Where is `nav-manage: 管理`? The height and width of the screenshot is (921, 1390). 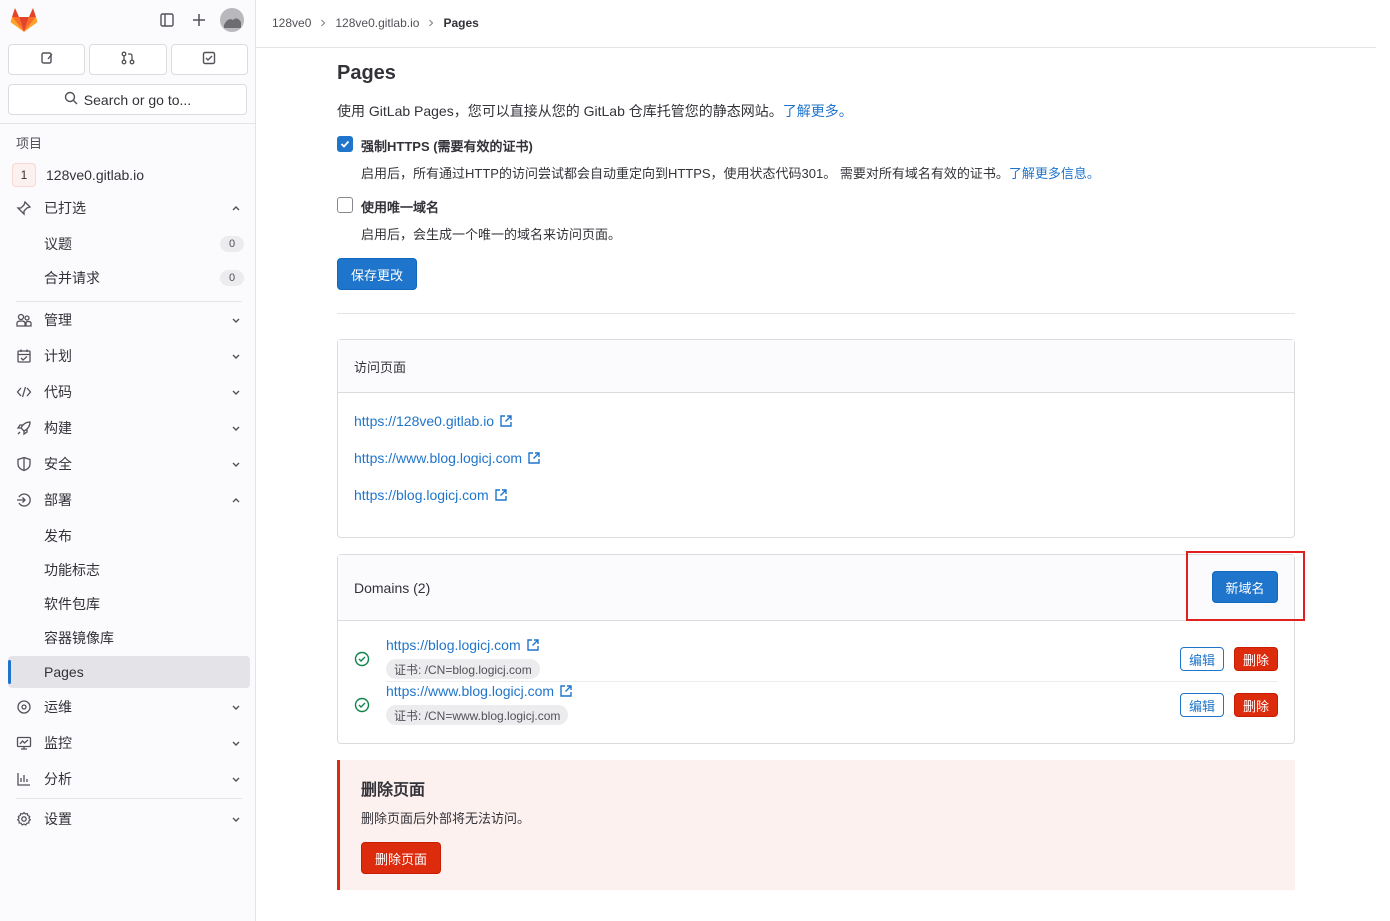 nav-manage: 管理 is located at coordinates (129, 320).